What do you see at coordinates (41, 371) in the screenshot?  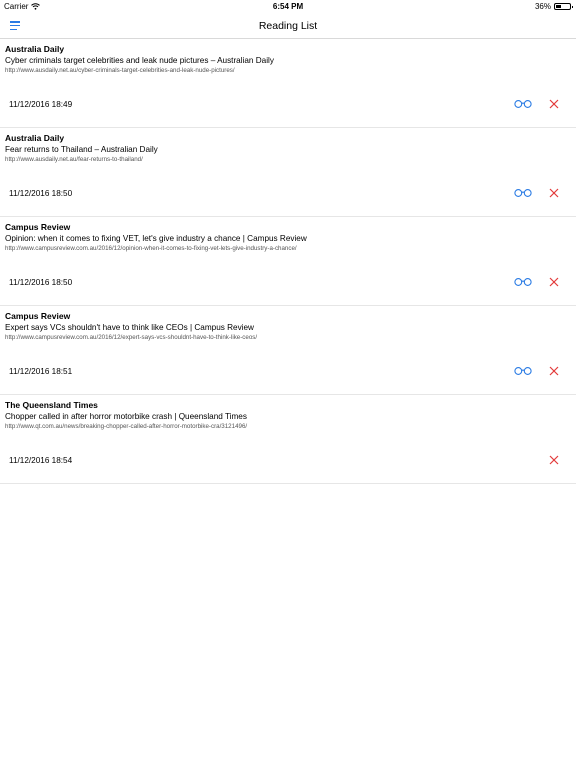 I see `item-timestamp: 11/12/2016 18:51` at bounding box center [41, 371].